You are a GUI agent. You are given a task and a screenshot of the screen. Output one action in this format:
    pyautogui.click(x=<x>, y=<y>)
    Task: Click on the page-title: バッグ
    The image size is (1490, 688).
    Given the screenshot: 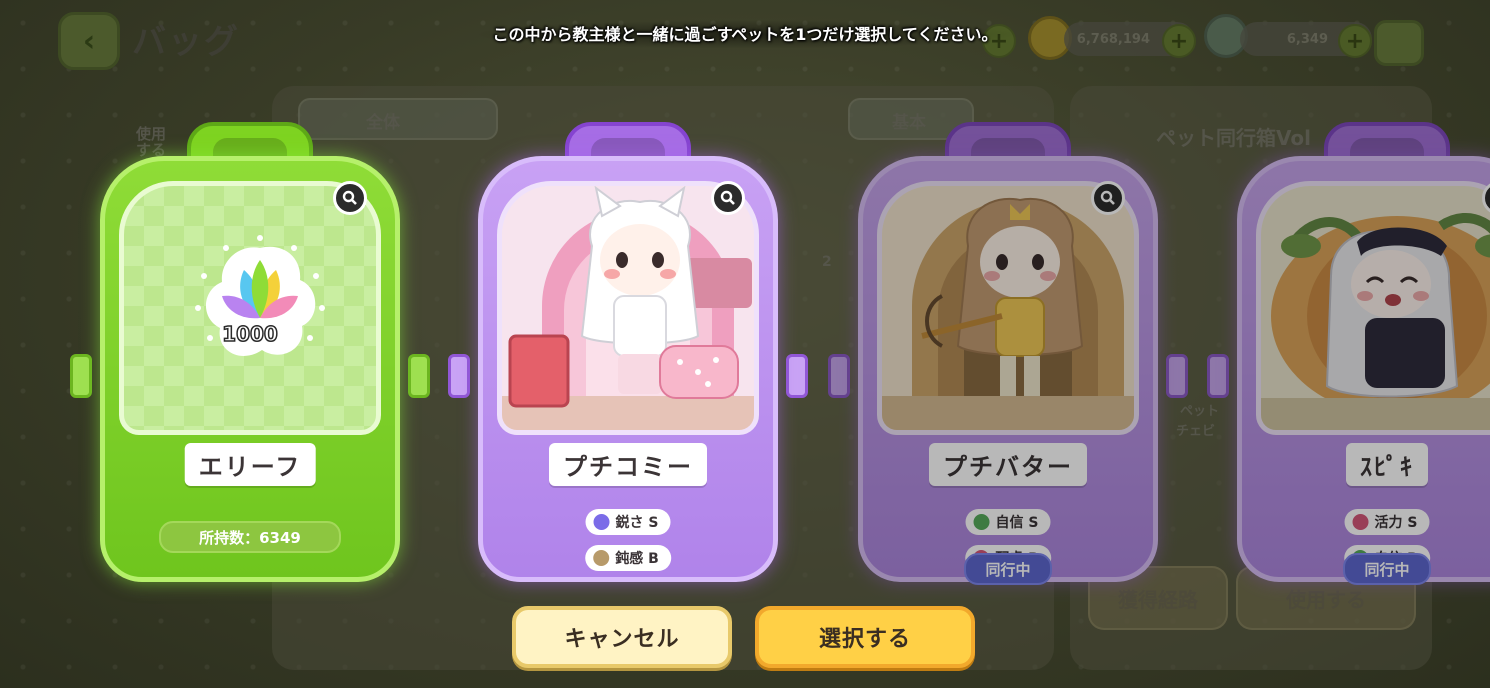 What is the action you would take?
    pyautogui.click(x=186, y=42)
    